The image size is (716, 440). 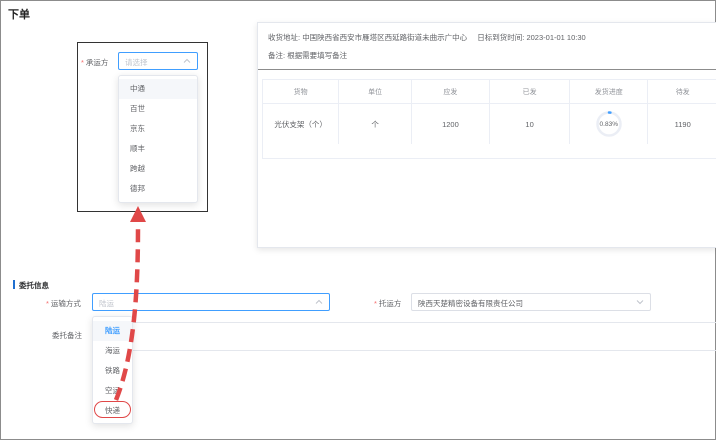 I want to click on annotation-arrow, so click(x=129, y=303).